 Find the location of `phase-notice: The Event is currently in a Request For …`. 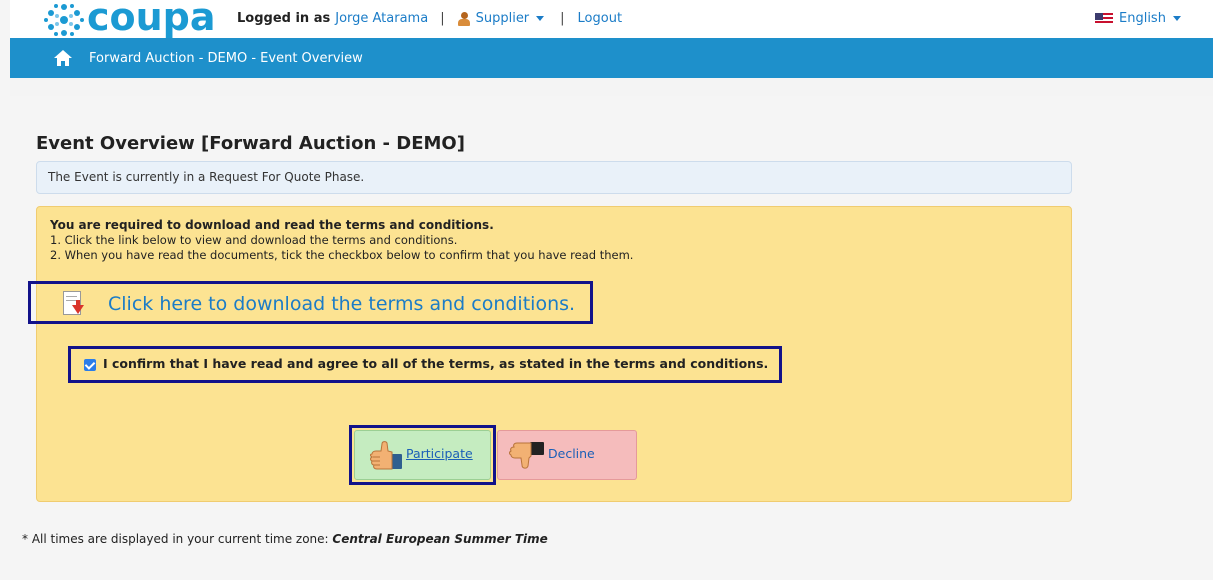

phase-notice: The Event is currently in a Request For … is located at coordinates (554, 177).